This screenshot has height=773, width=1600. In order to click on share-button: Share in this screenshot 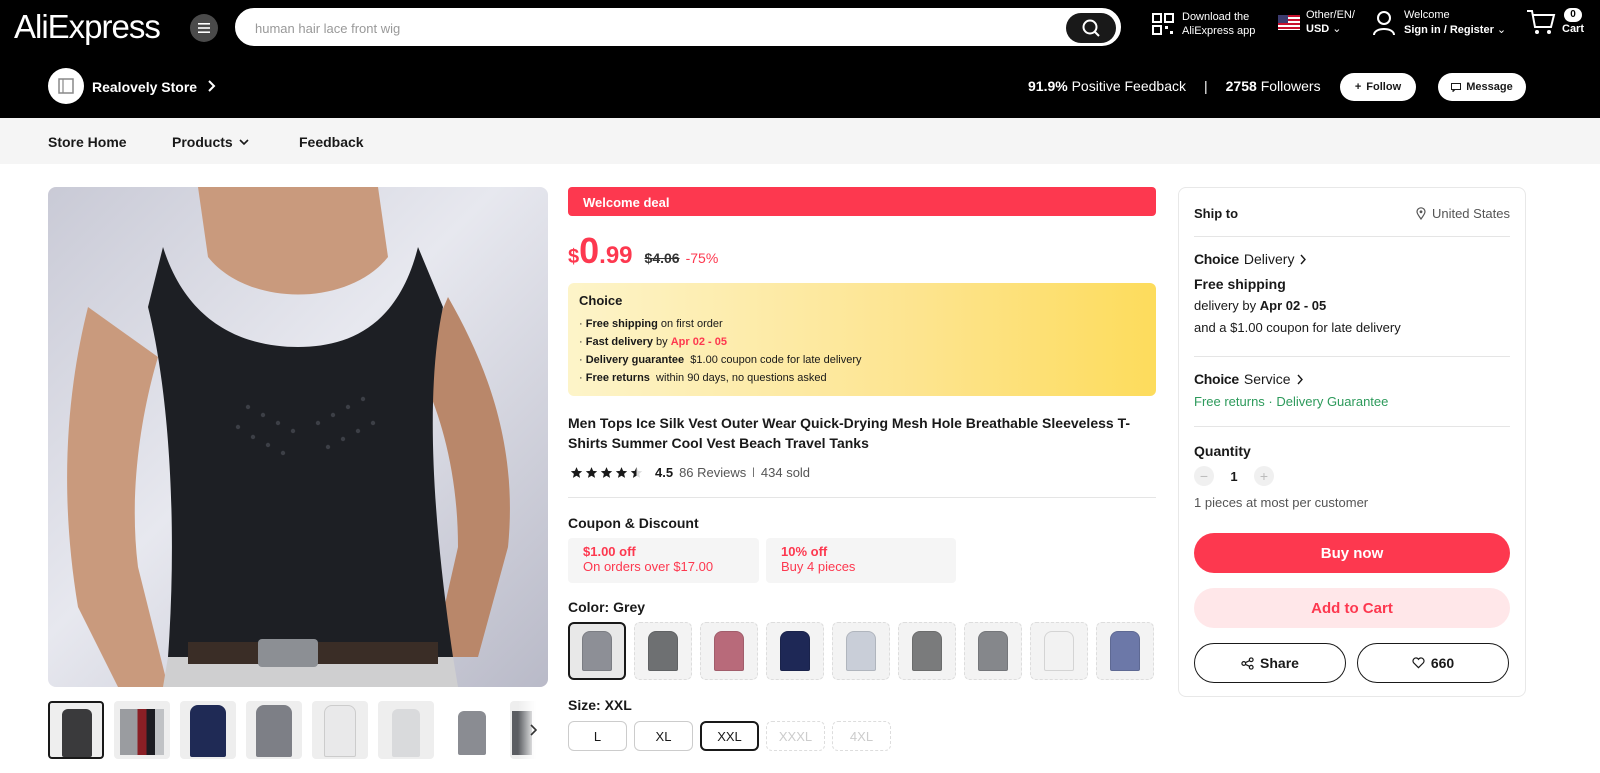, I will do `click(1270, 663)`.